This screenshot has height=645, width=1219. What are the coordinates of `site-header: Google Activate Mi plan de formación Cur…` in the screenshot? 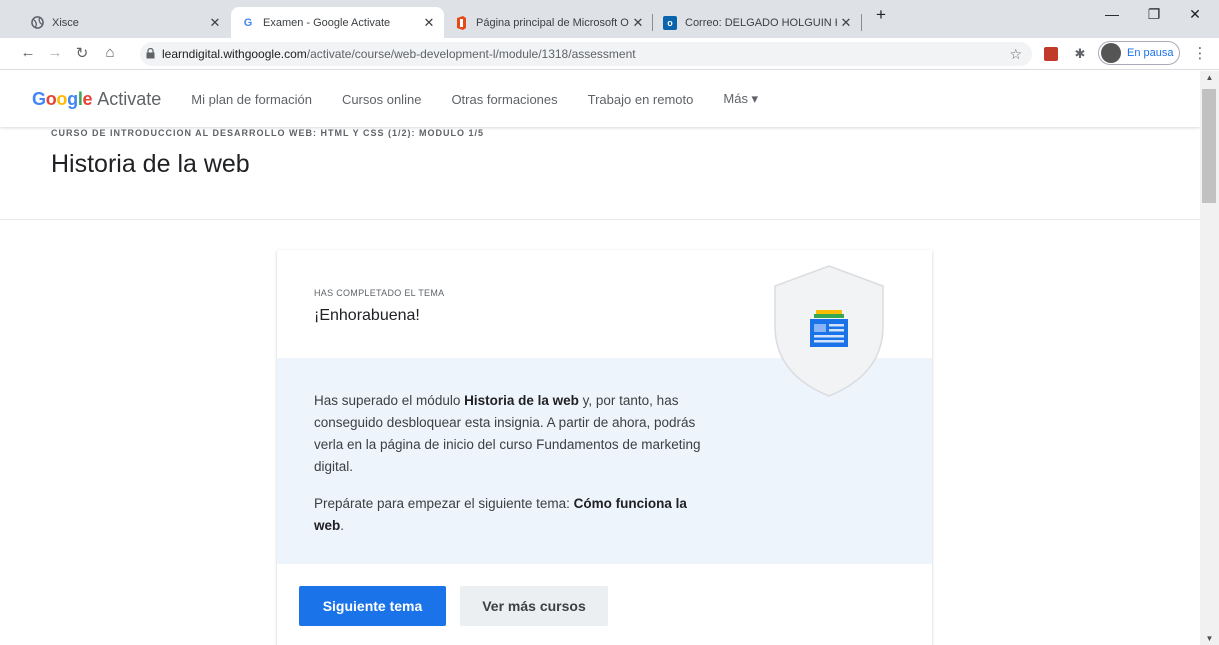 It's located at (600, 99).